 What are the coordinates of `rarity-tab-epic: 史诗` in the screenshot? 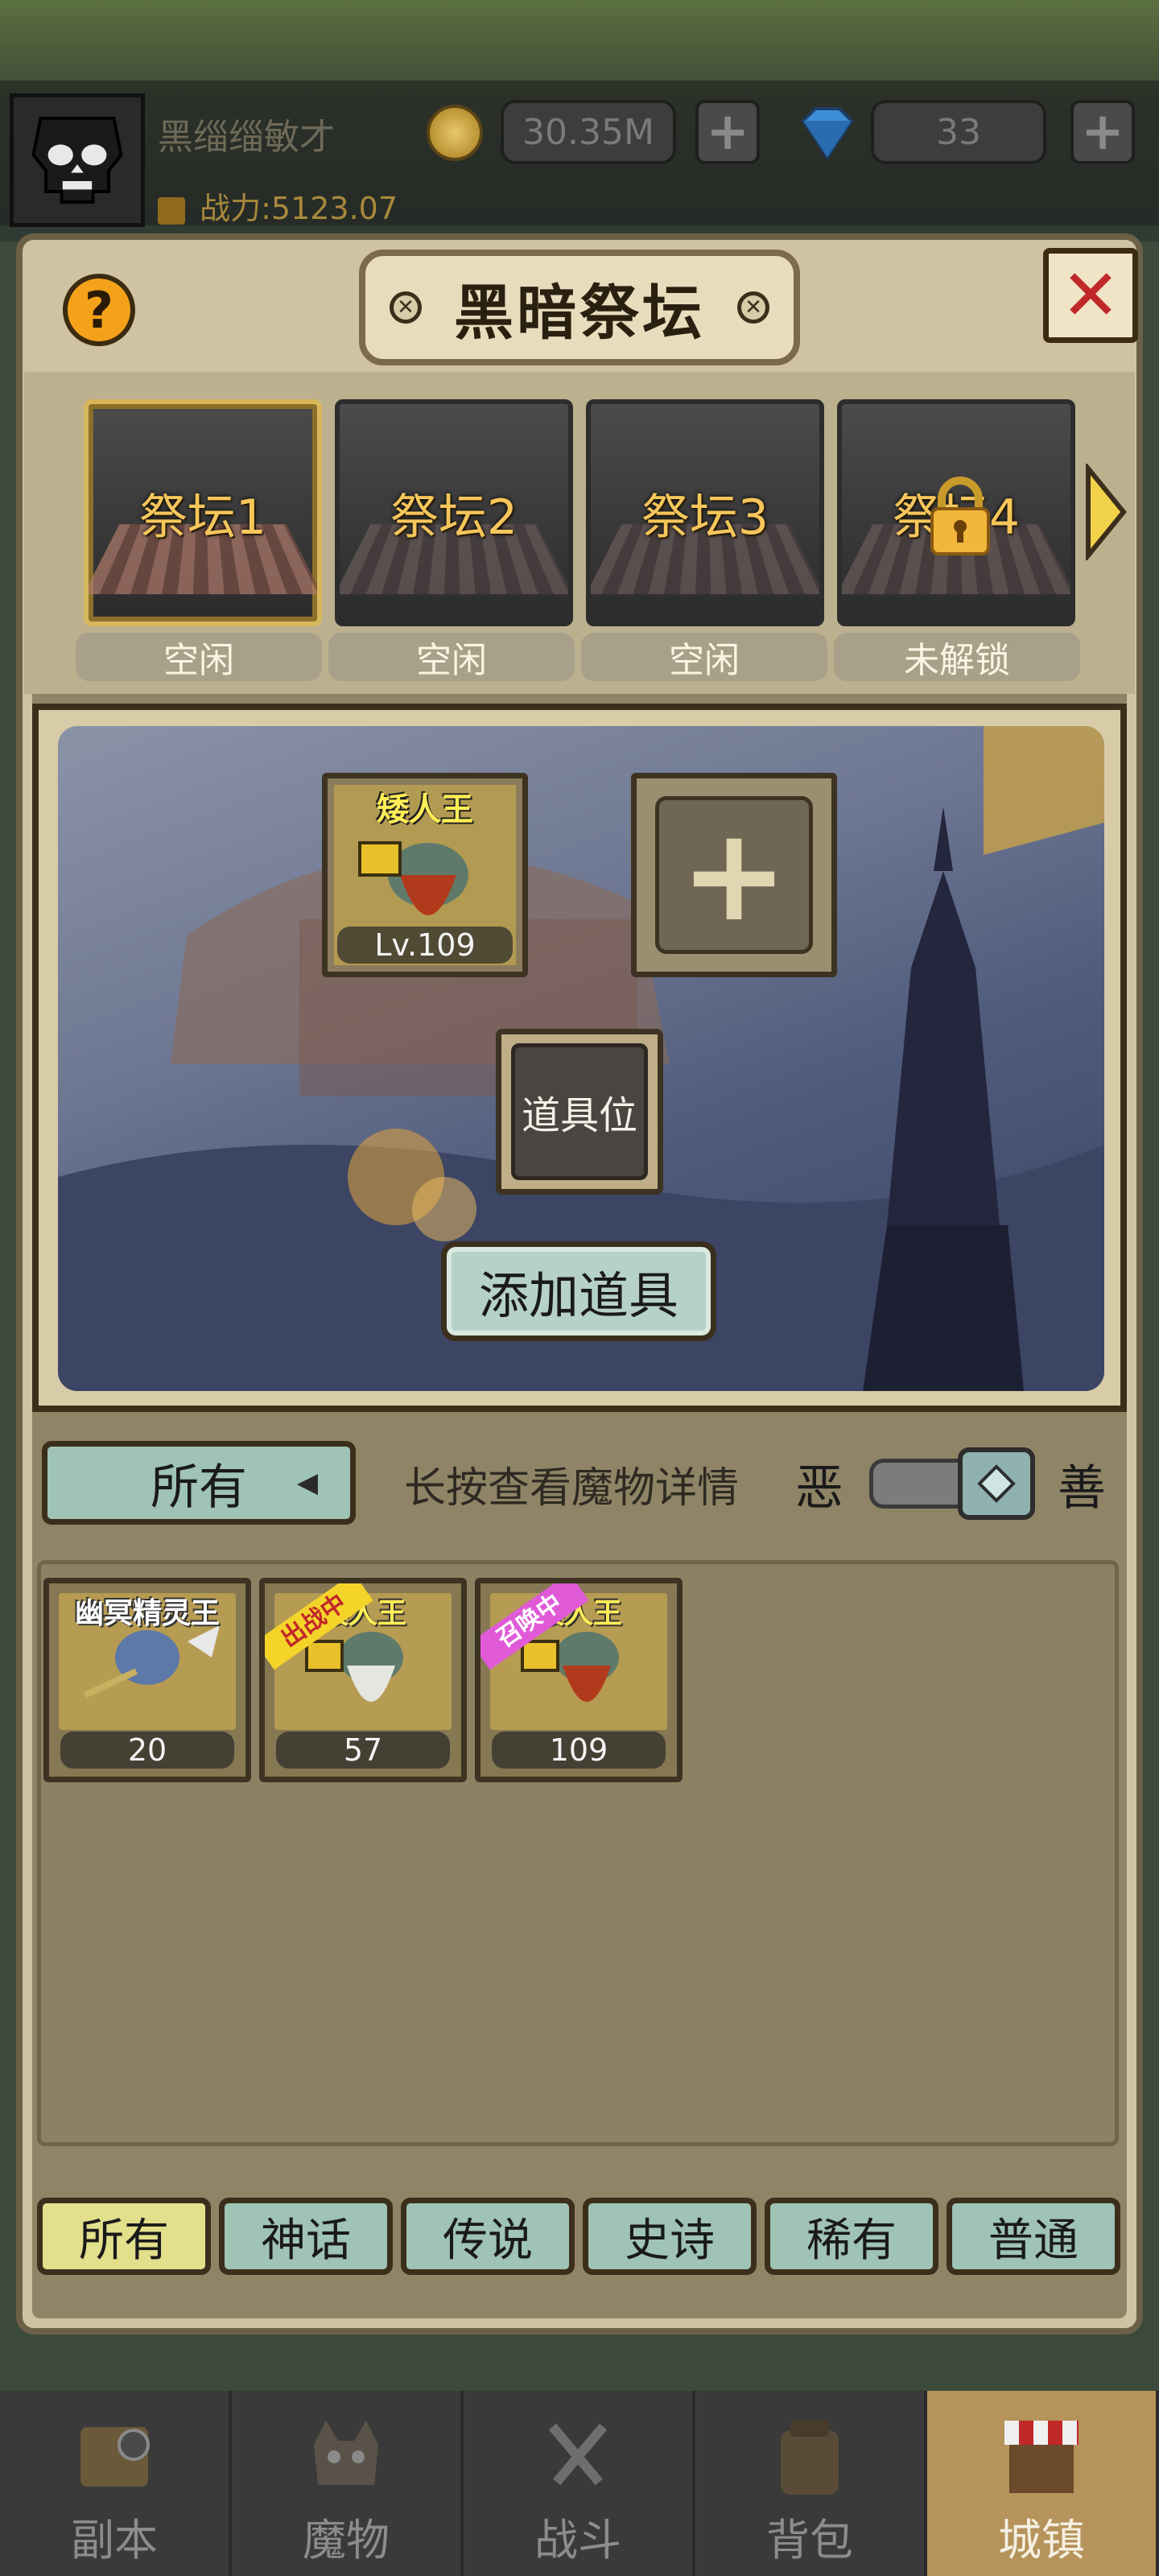 It's located at (670, 2236).